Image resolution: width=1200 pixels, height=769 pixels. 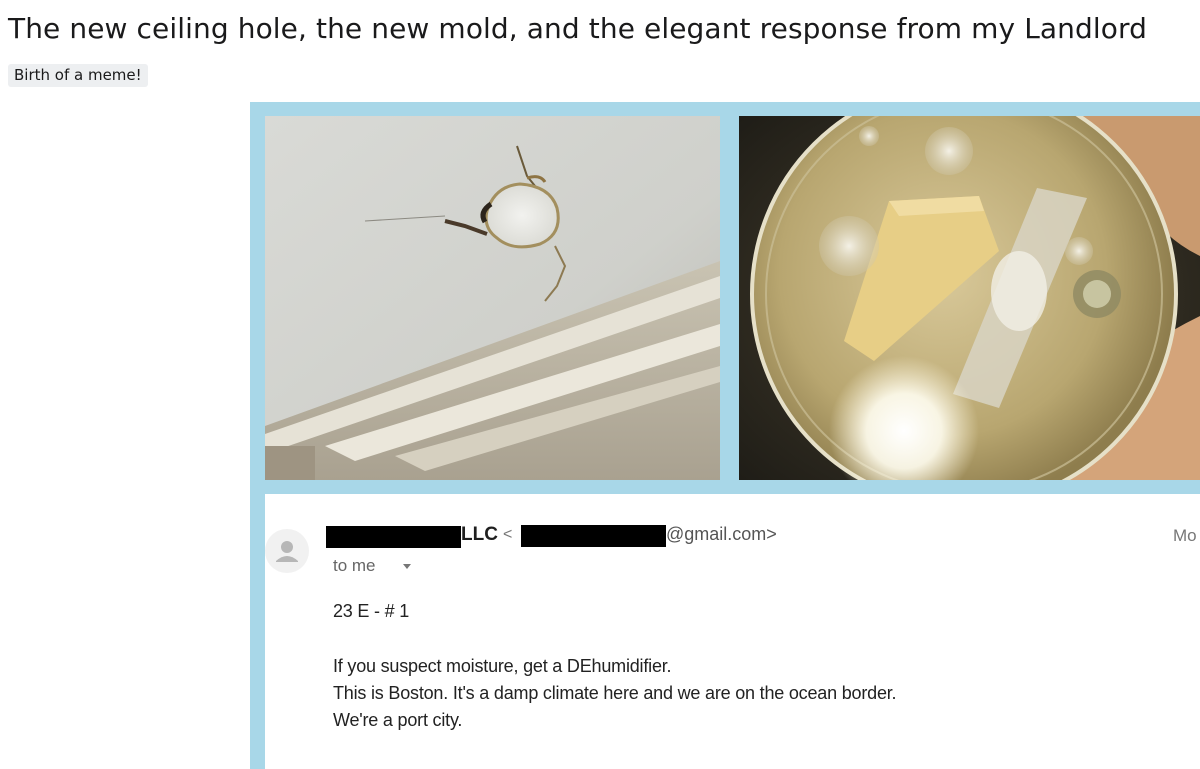 What do you see at coordinates (78, 75) in the screenshot?
I see `post-flair: Birth of a meme!` at bounding box center [78, 75].